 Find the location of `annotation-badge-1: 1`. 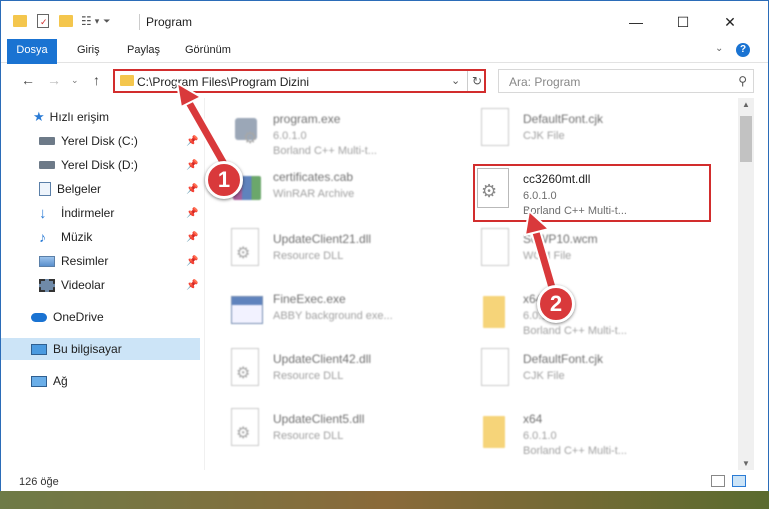

annotation-badge-1: 1 is located at coordinates (224, 180).